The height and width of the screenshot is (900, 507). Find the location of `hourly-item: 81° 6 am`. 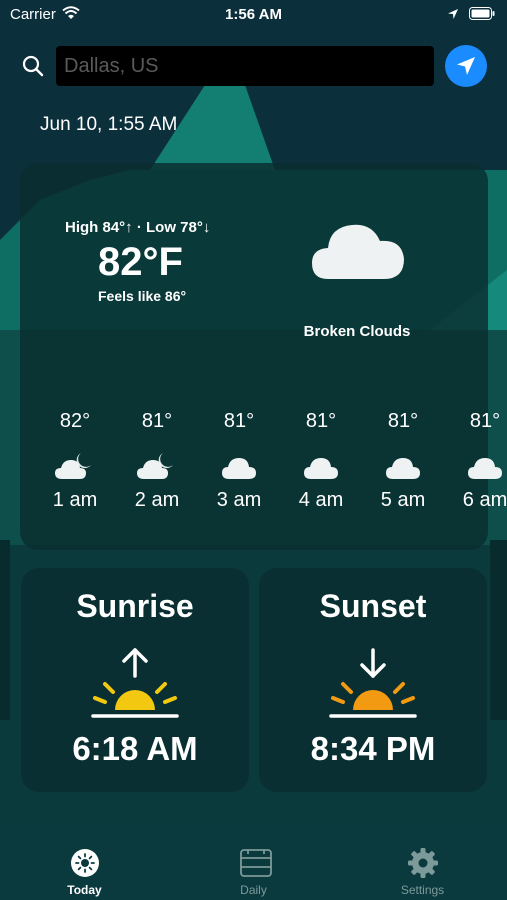

hourly-item: 81° 6 am is located at coordinates (476, 461).